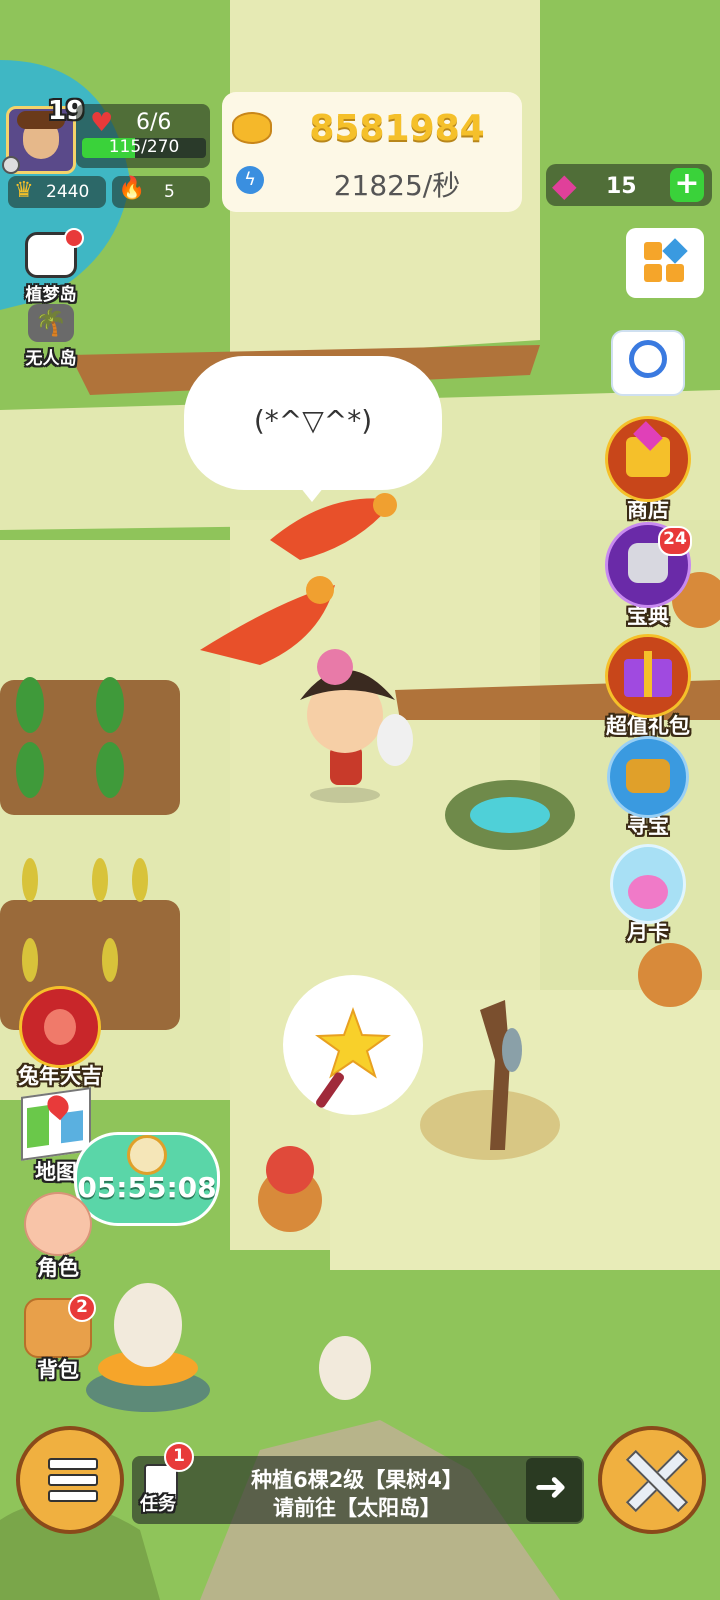 The height and width of the screenshot is (1600, 720). What do you see at coordinates (169, 192) in the screenshot?
I see `fire-value: 5` at bounding box center [169, 192].